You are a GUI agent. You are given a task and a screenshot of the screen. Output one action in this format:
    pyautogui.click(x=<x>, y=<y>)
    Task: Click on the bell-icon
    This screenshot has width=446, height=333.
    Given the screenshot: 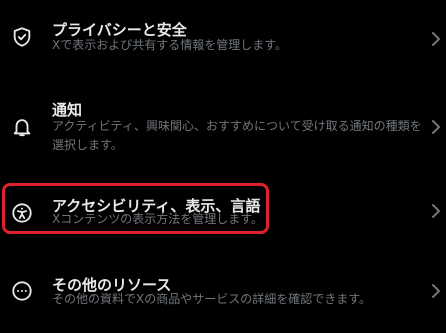 What is the action you would take?
    pyautogui.click(x=22, y=127)
    